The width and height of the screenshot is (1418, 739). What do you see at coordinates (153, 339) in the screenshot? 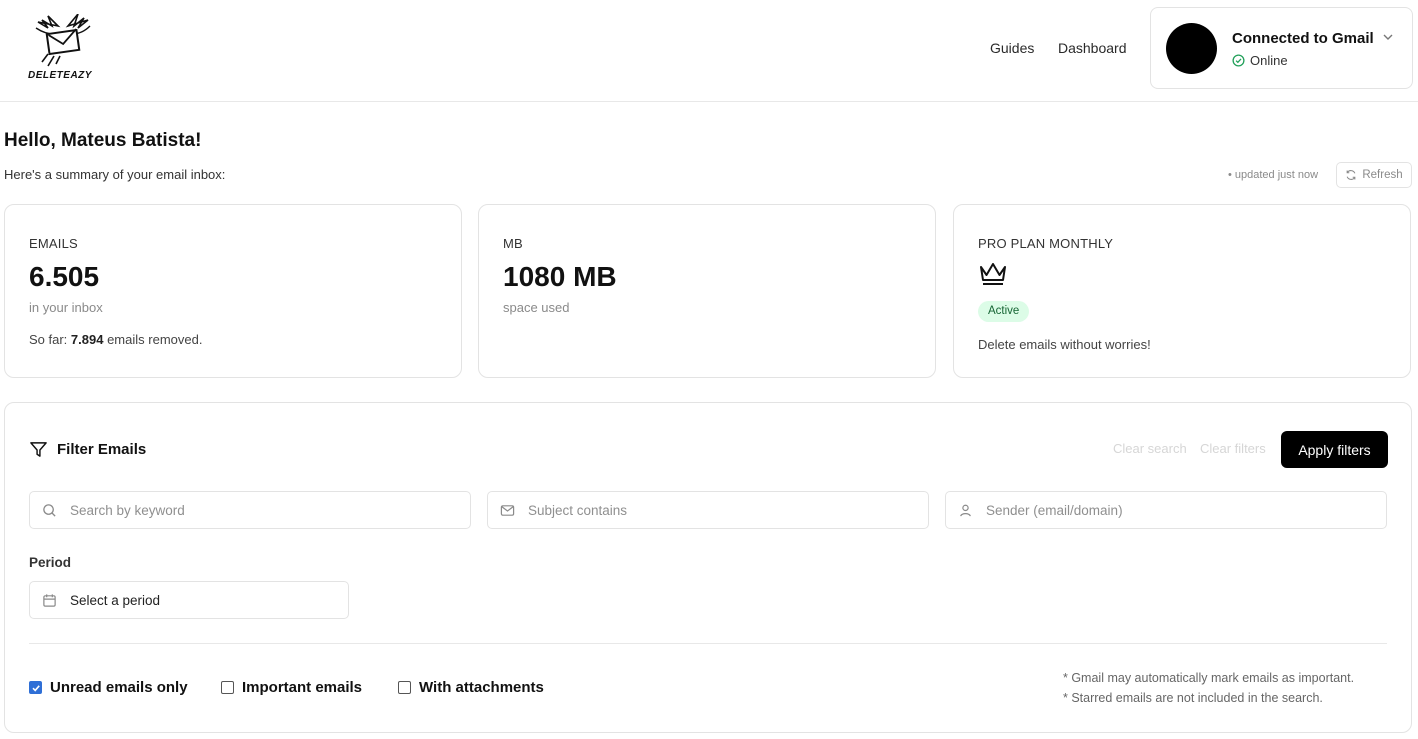
I see `removed-suffix: emails removed.` at bounding box center [153, 339].